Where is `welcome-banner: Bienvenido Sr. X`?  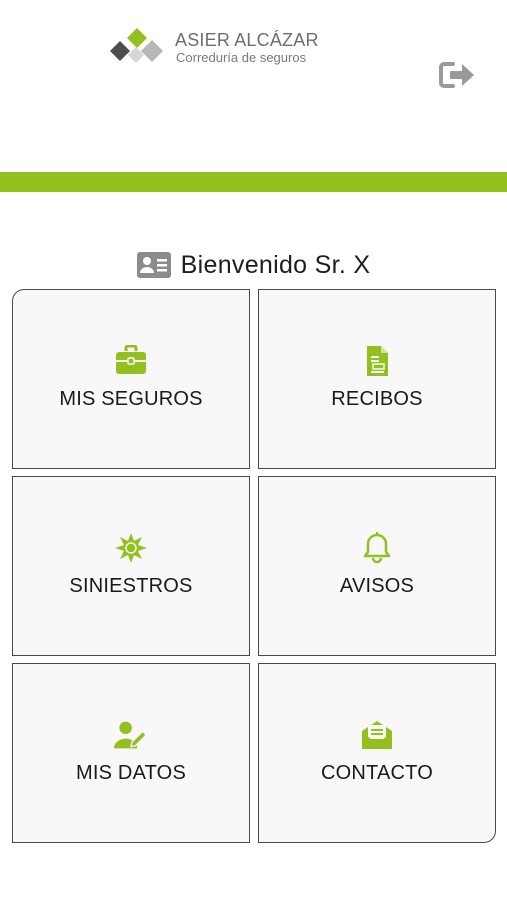 welcome-banner: Bienvenido Sr. X is located at coordinates (253, 265).